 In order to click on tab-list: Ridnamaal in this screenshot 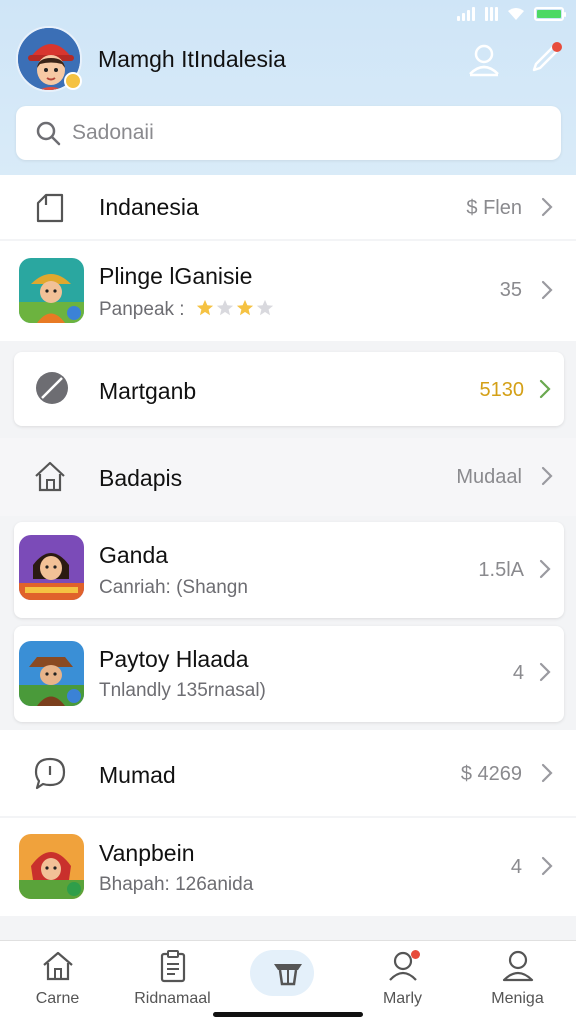, I will do `click(172, 978)`.